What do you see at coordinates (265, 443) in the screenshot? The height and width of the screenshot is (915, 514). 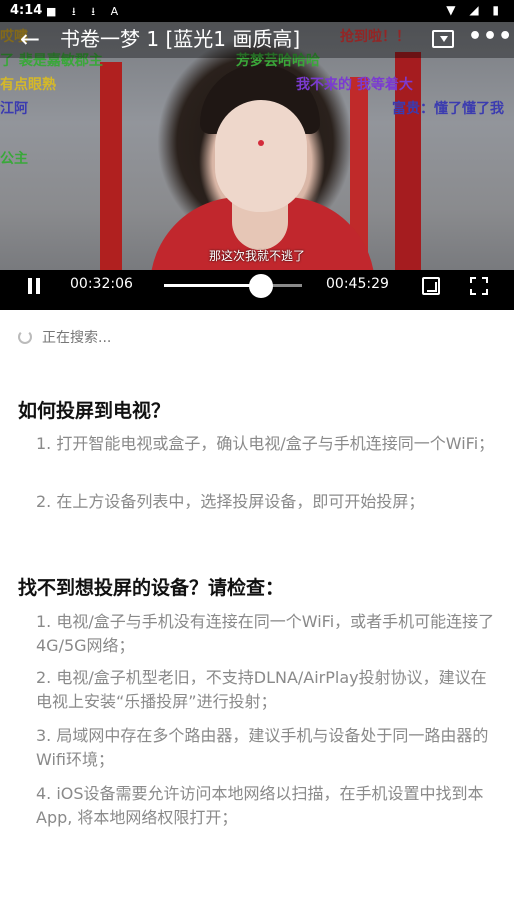 I see `help-step: 1. 打开智能电视或盒子，确认电视/盒子与手机连接同一个WiFi；` at bounding box center [265, 443].